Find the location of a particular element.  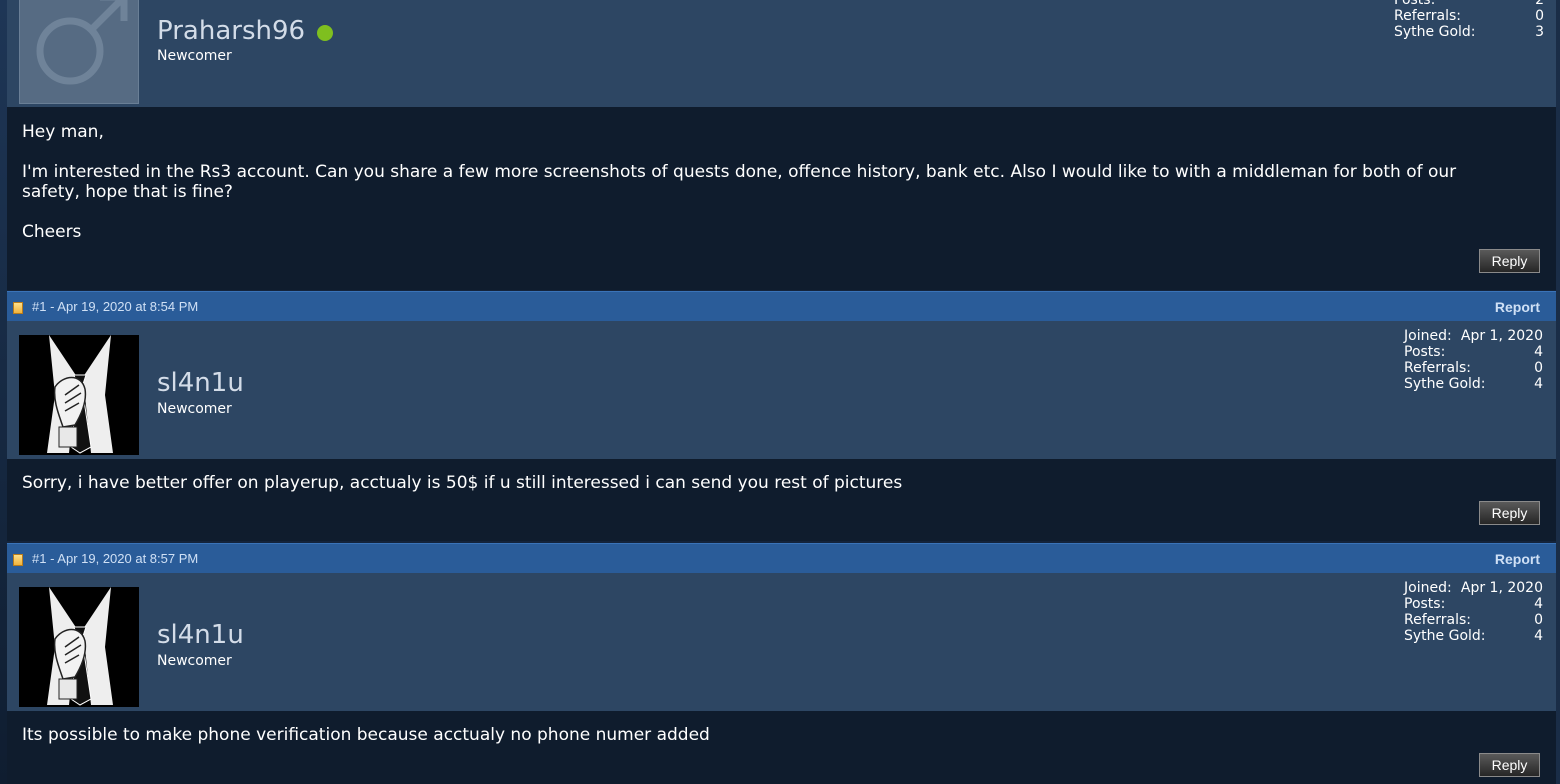

post-paragraph: Cheers is located at coordinates (52, 232).